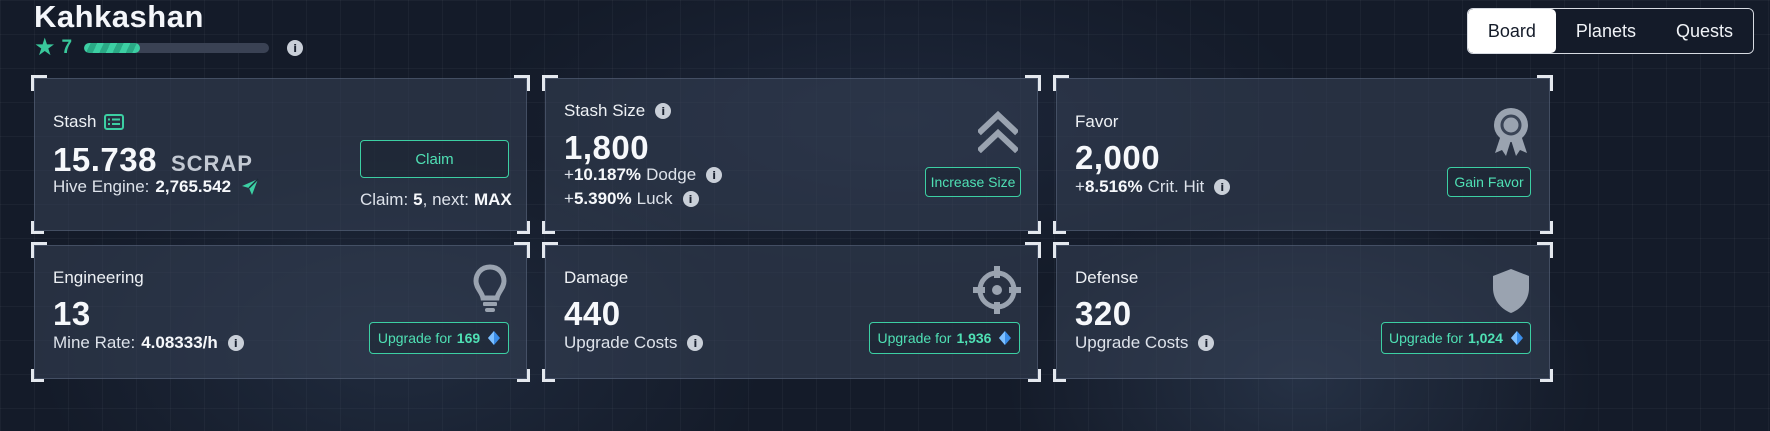 The height and width of the screenshot is (431, 1770). I want to click on upgrade-defense-button: Upgrade for 1,024, so click(1456, 338).